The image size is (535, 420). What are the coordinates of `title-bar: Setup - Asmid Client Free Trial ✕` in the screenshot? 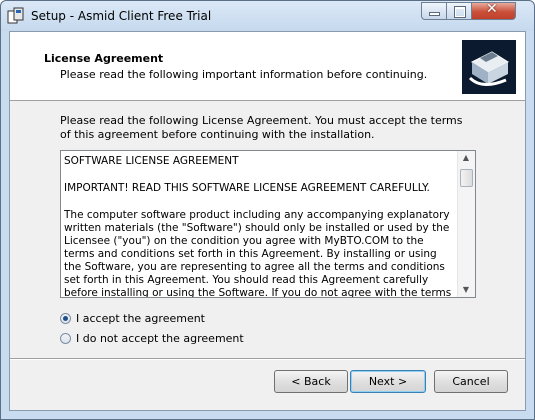 It's located at (267, 16).